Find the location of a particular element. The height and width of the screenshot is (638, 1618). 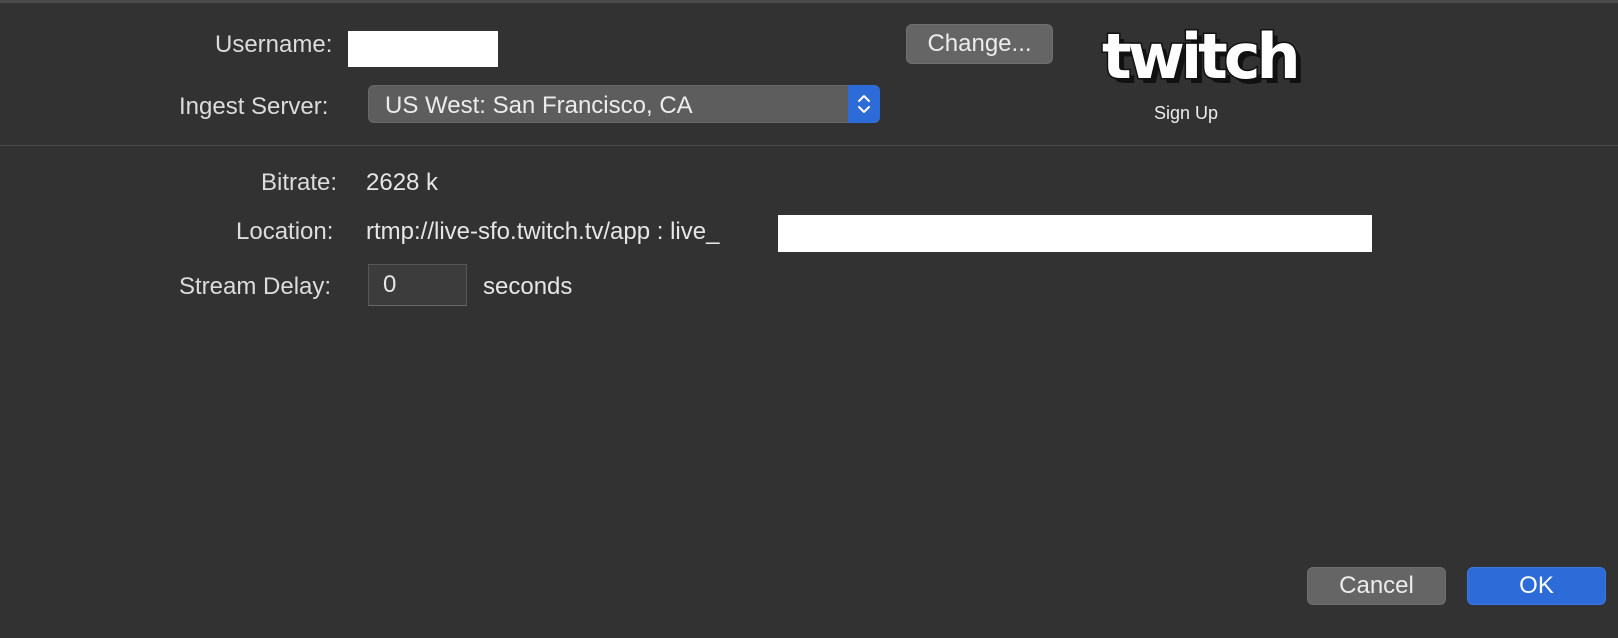

ingest-server-value: US West: San Francisco, CA is located at coordinates (539, 105).